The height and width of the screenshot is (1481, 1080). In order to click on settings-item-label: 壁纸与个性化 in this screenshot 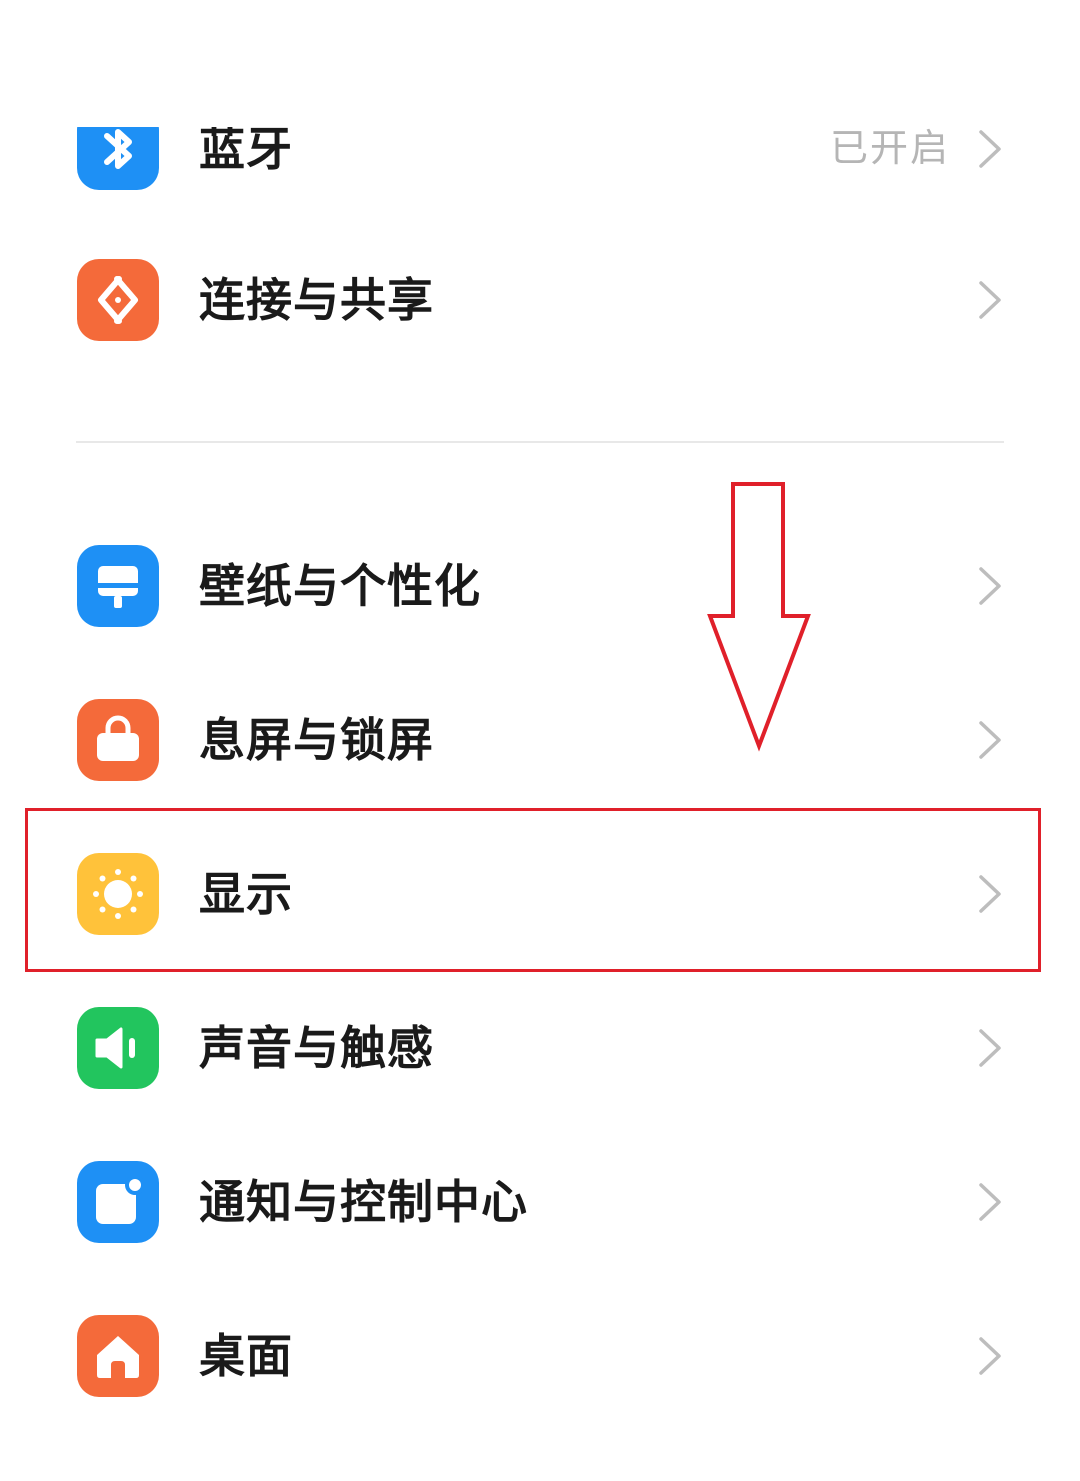, I will do `click(340, 586)`.